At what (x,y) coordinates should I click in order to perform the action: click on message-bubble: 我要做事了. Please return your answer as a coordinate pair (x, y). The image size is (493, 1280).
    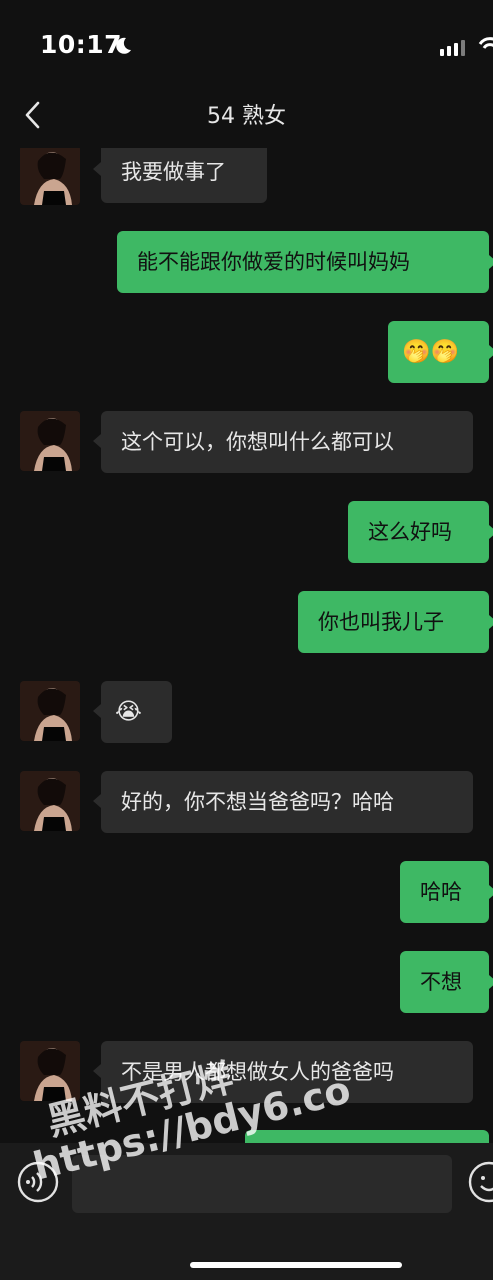
    Looking at the image, I should click on (184, 175).